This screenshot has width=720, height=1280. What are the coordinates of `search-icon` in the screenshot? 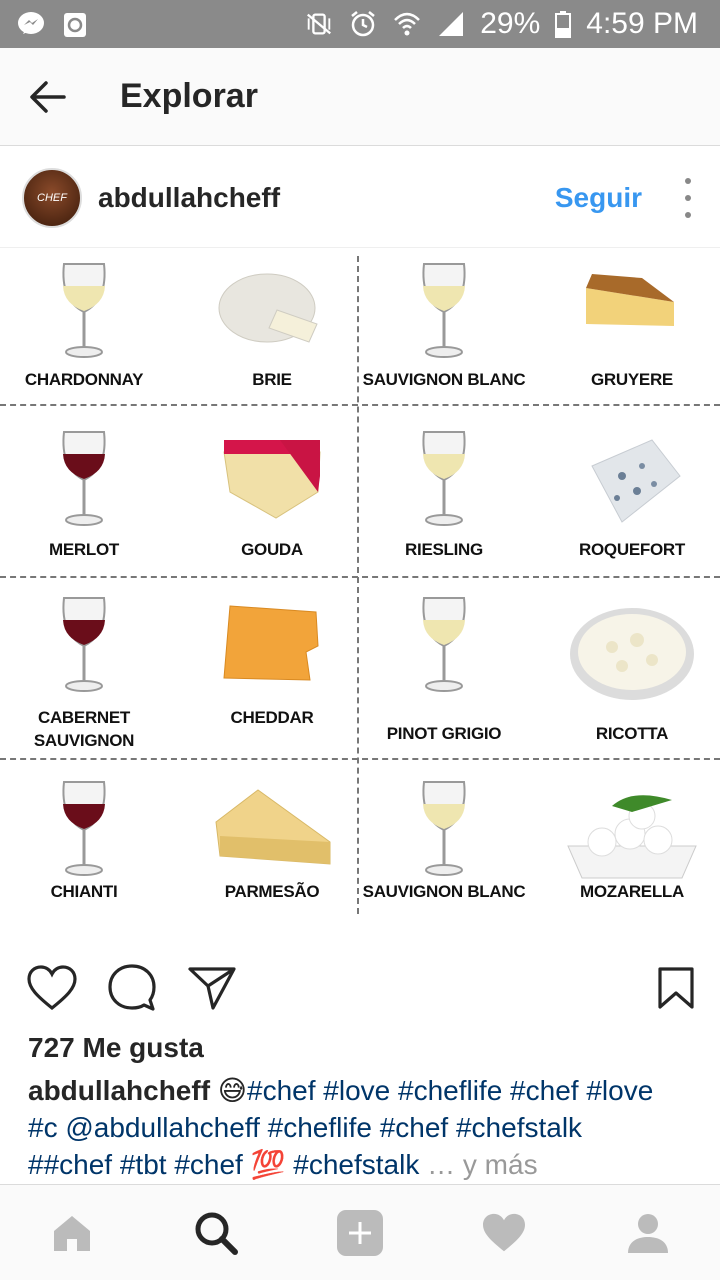 It's located at (216, 1233).